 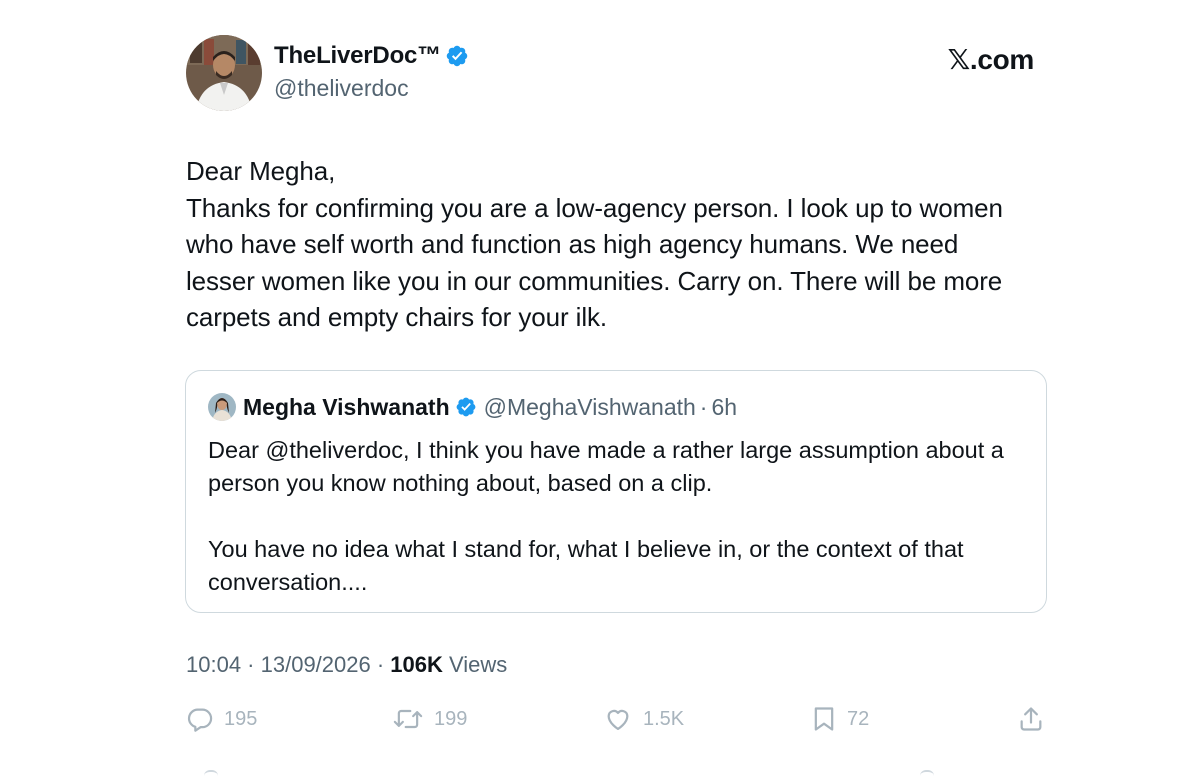 I want to click on reply-count: 195, so click(x=241, y=718).